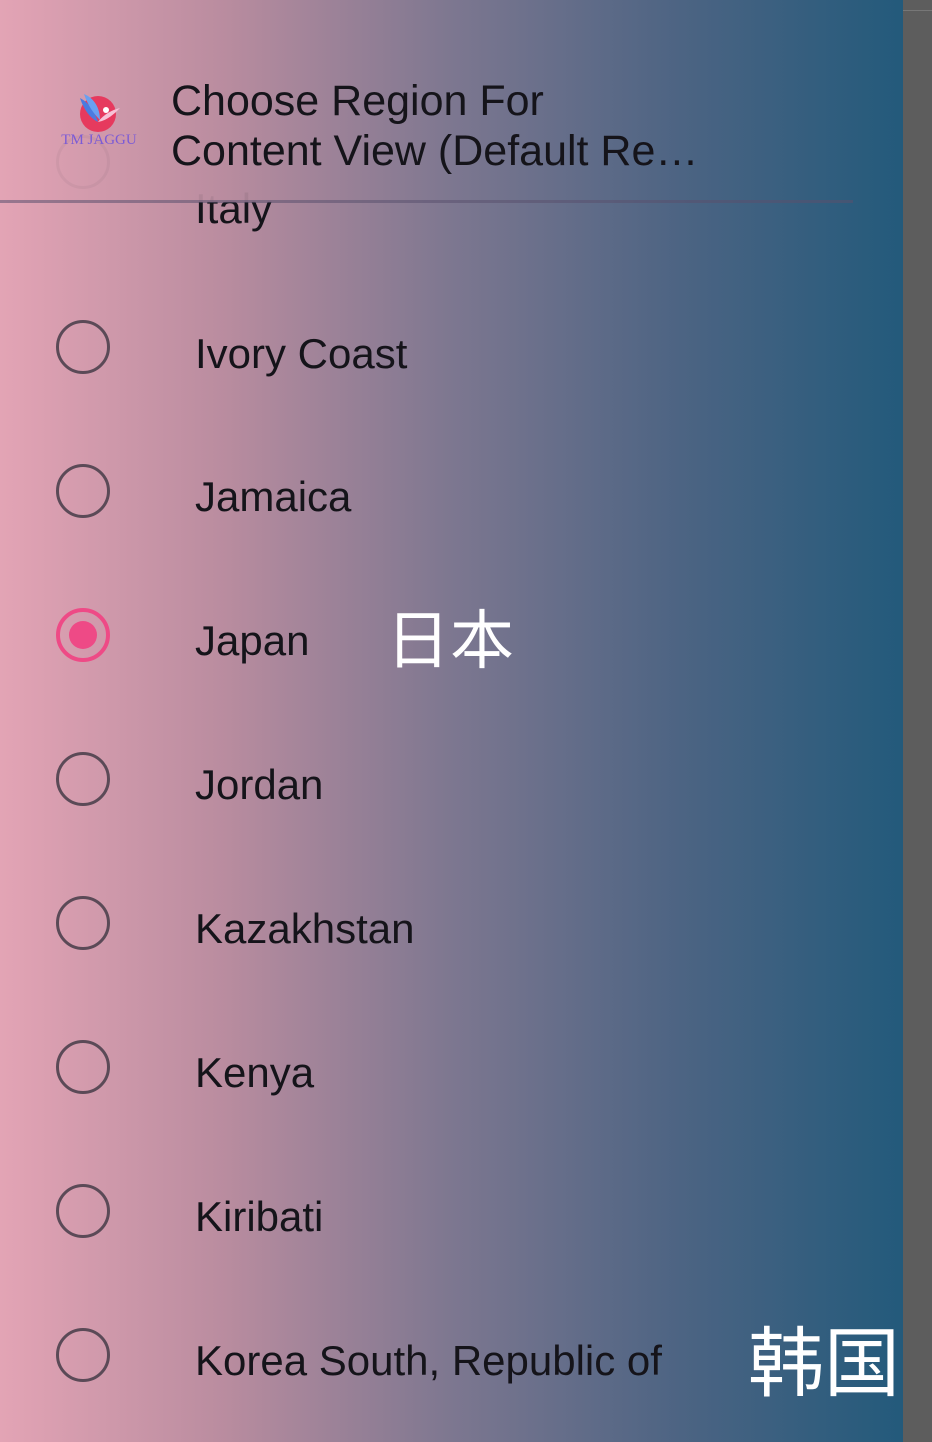  I want to click on region-native-name-korea-south: 韩国, so click(824, 1363).